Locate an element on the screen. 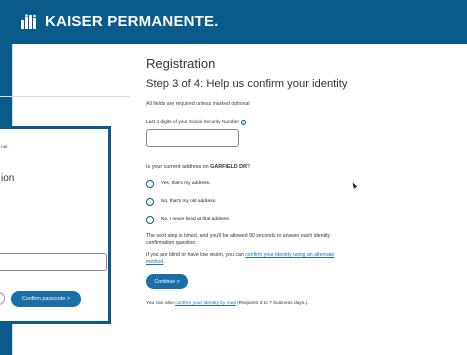 The image size is (467, 355). header-bar: KAISER PERMANENTE. is located at coordinates (233, 22).